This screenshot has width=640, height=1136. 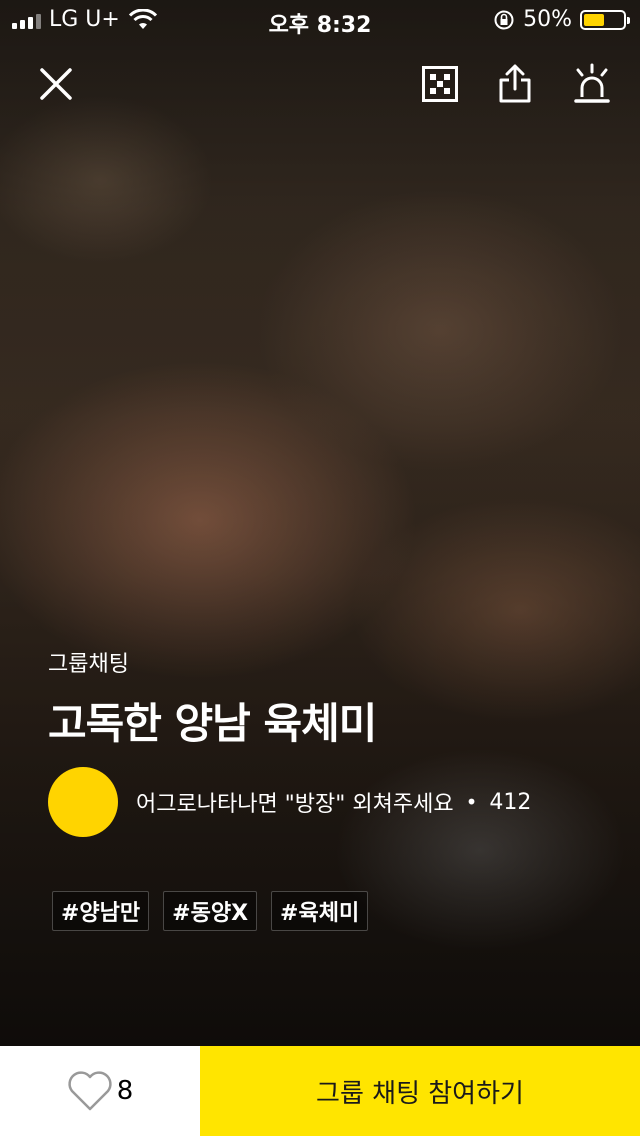 I want to click on close-icon, so click(x=56, y=84).